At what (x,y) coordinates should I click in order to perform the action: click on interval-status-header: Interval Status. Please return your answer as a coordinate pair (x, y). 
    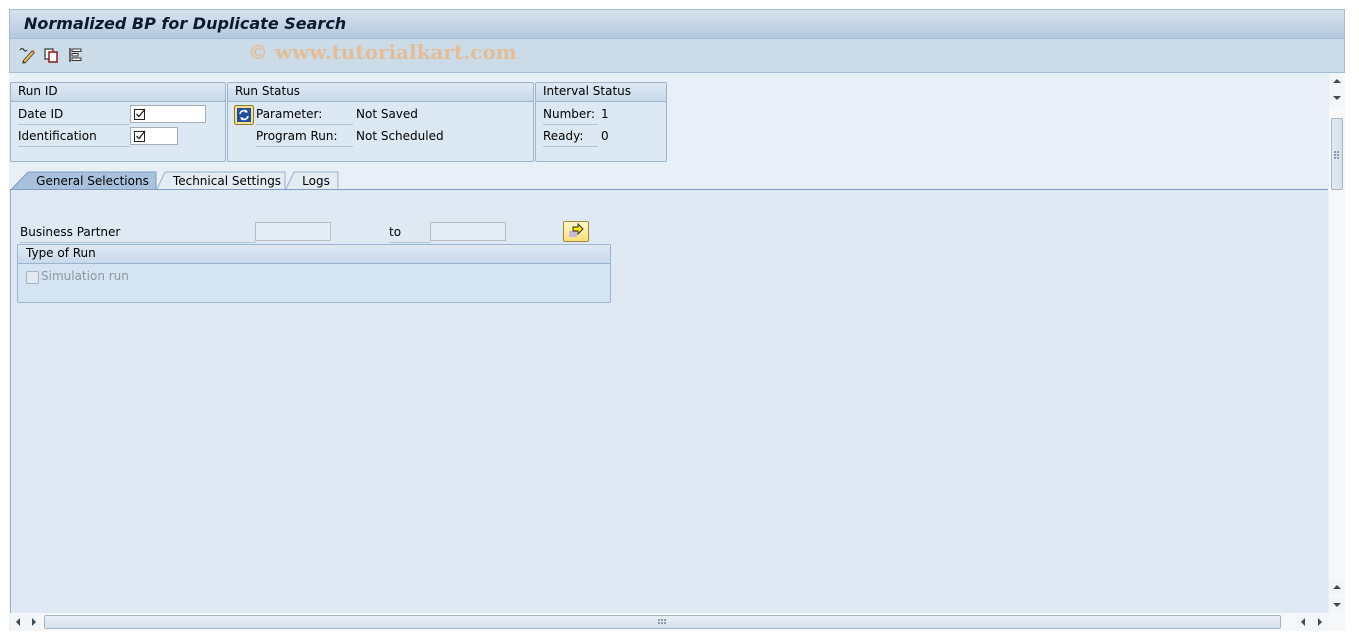
    Looking at the image, I should click on (601, 92).